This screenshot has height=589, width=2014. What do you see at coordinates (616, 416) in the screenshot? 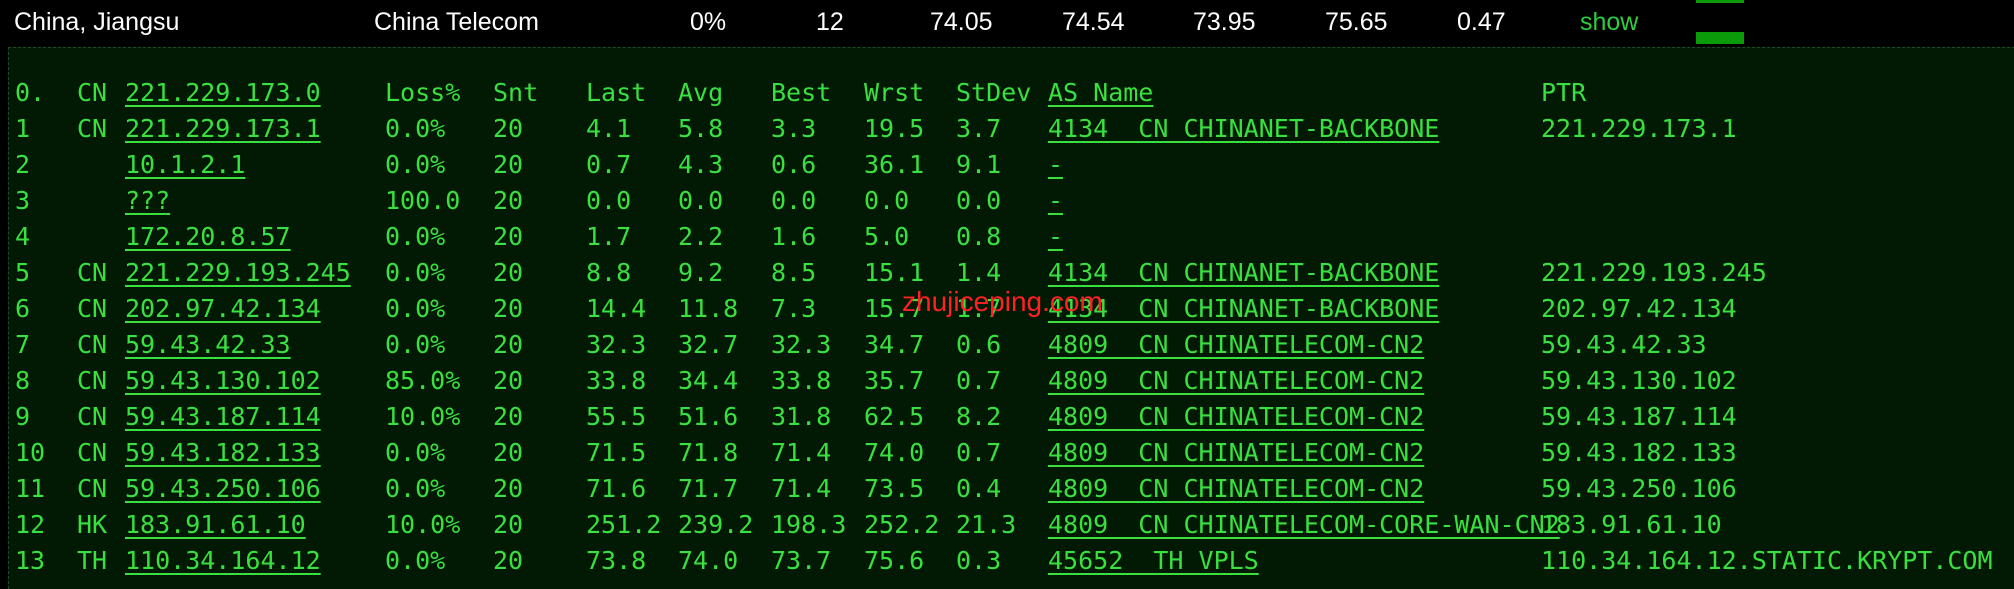
I see `hop-row-9-last: 55.5` at bounding box center [616, 416].